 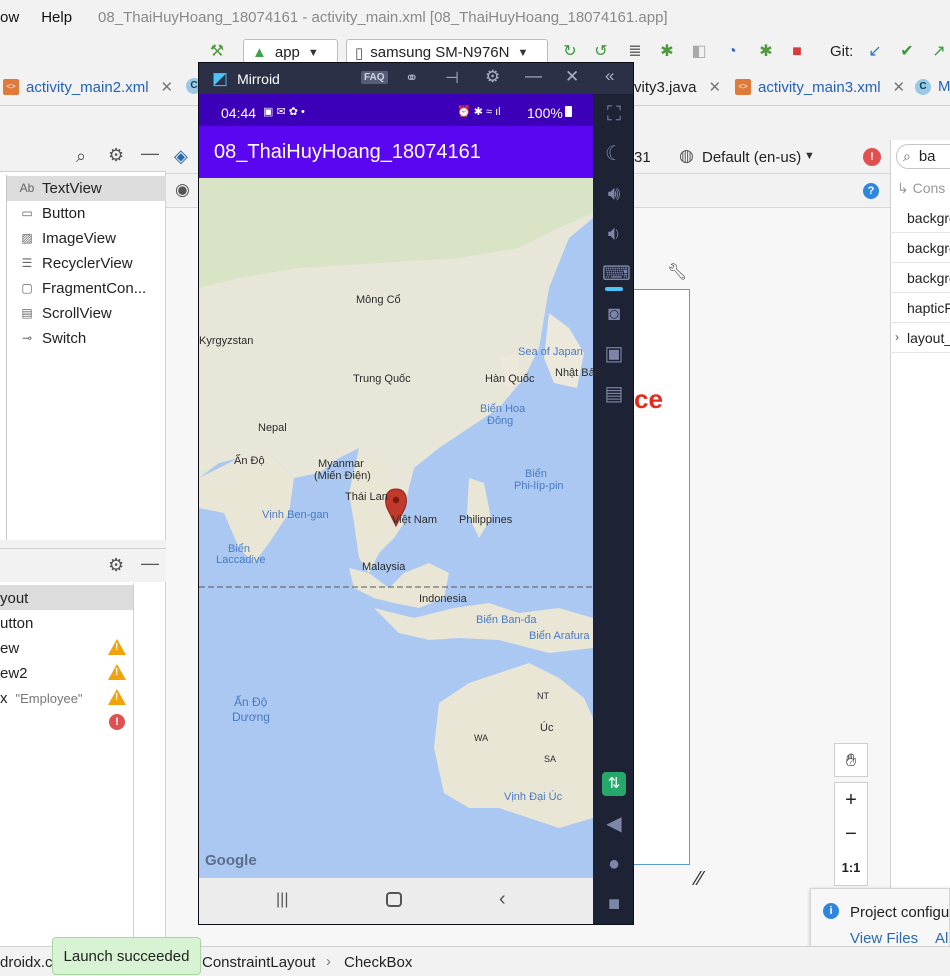 What do you see at coordinates (921, 188) in the screenshot?
I see `constraint-row: ↳ Cons` at bounding box center [921, 188].